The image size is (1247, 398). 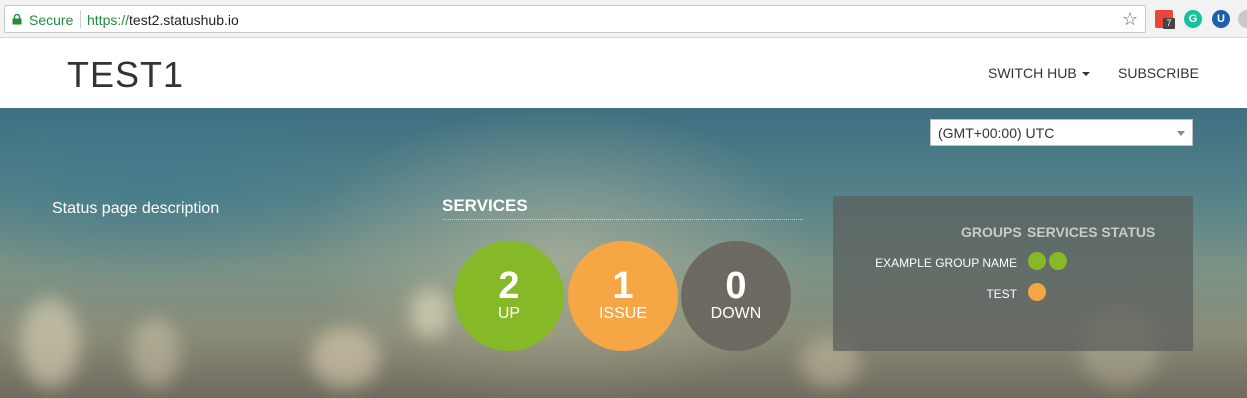 What do you see at coordinates (1085, 74) in the screenshot?
I see `caret-down-icon` at bounding box center [1085, 74].